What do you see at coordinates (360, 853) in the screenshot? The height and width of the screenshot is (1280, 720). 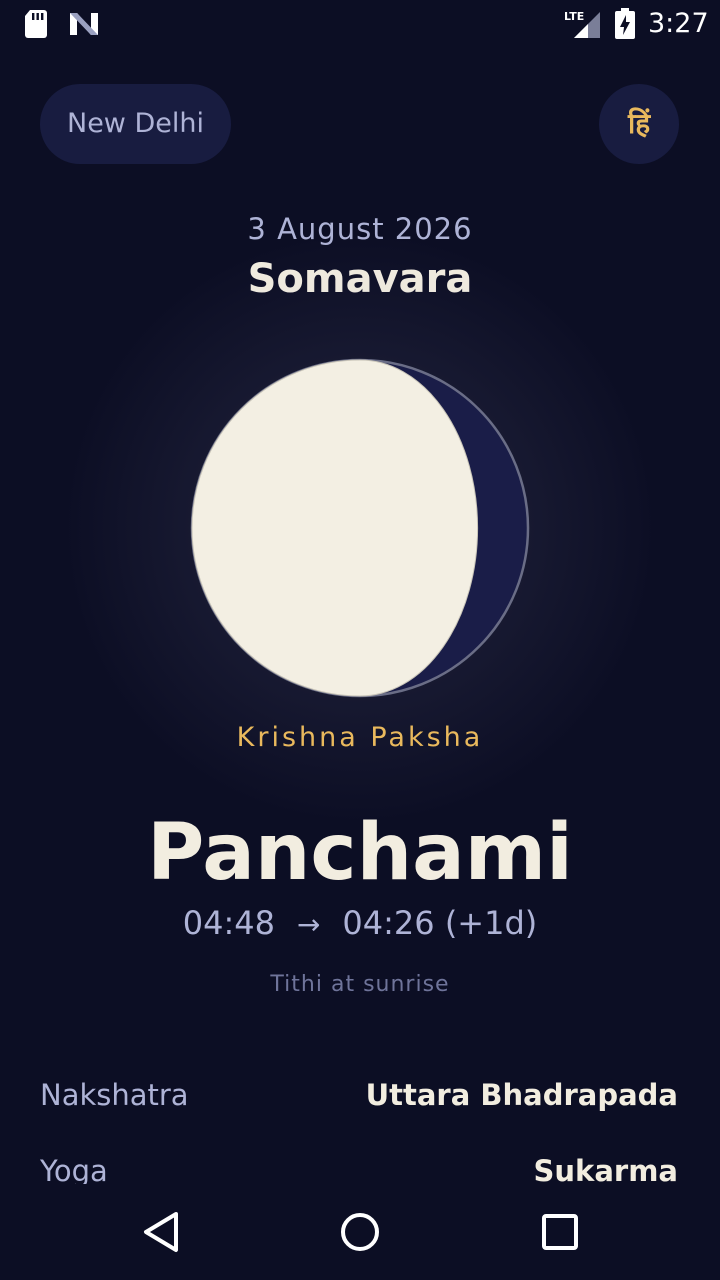 I see `tithi-name: Panchami` at bounding box center [360, 853].